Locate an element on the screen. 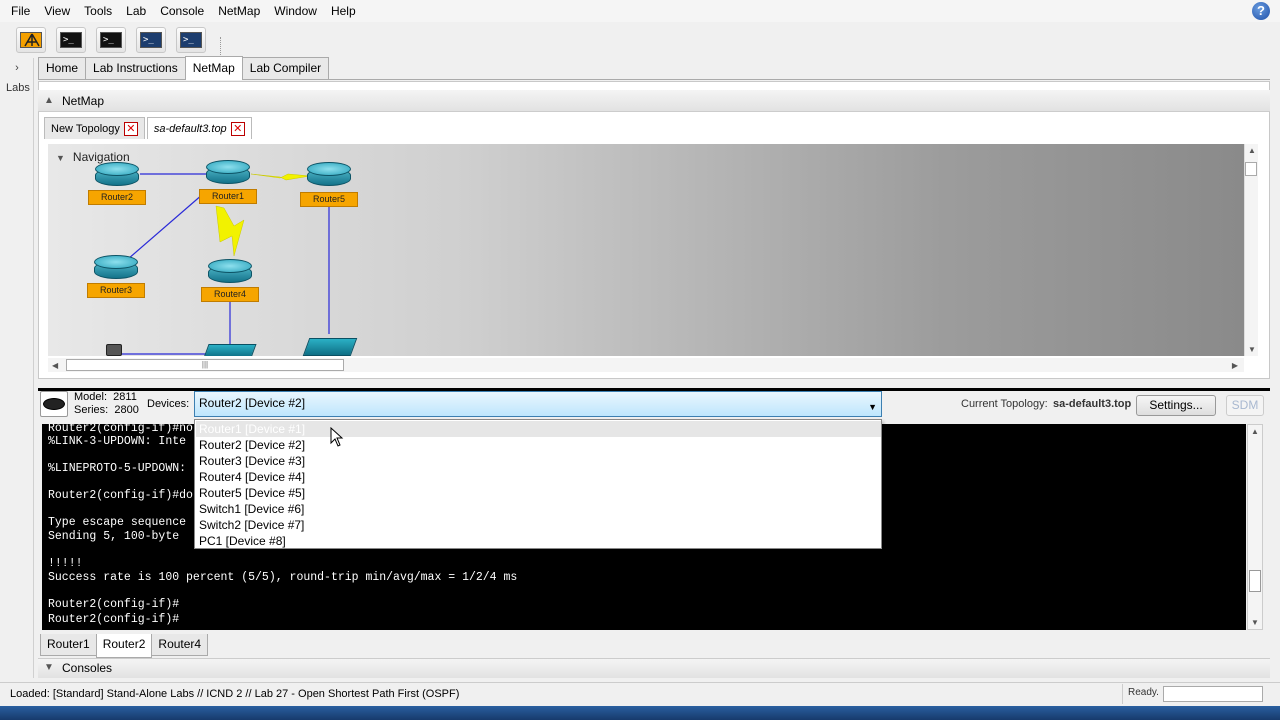  console-connect-icon: >_ is located at coordinates (151, 40).